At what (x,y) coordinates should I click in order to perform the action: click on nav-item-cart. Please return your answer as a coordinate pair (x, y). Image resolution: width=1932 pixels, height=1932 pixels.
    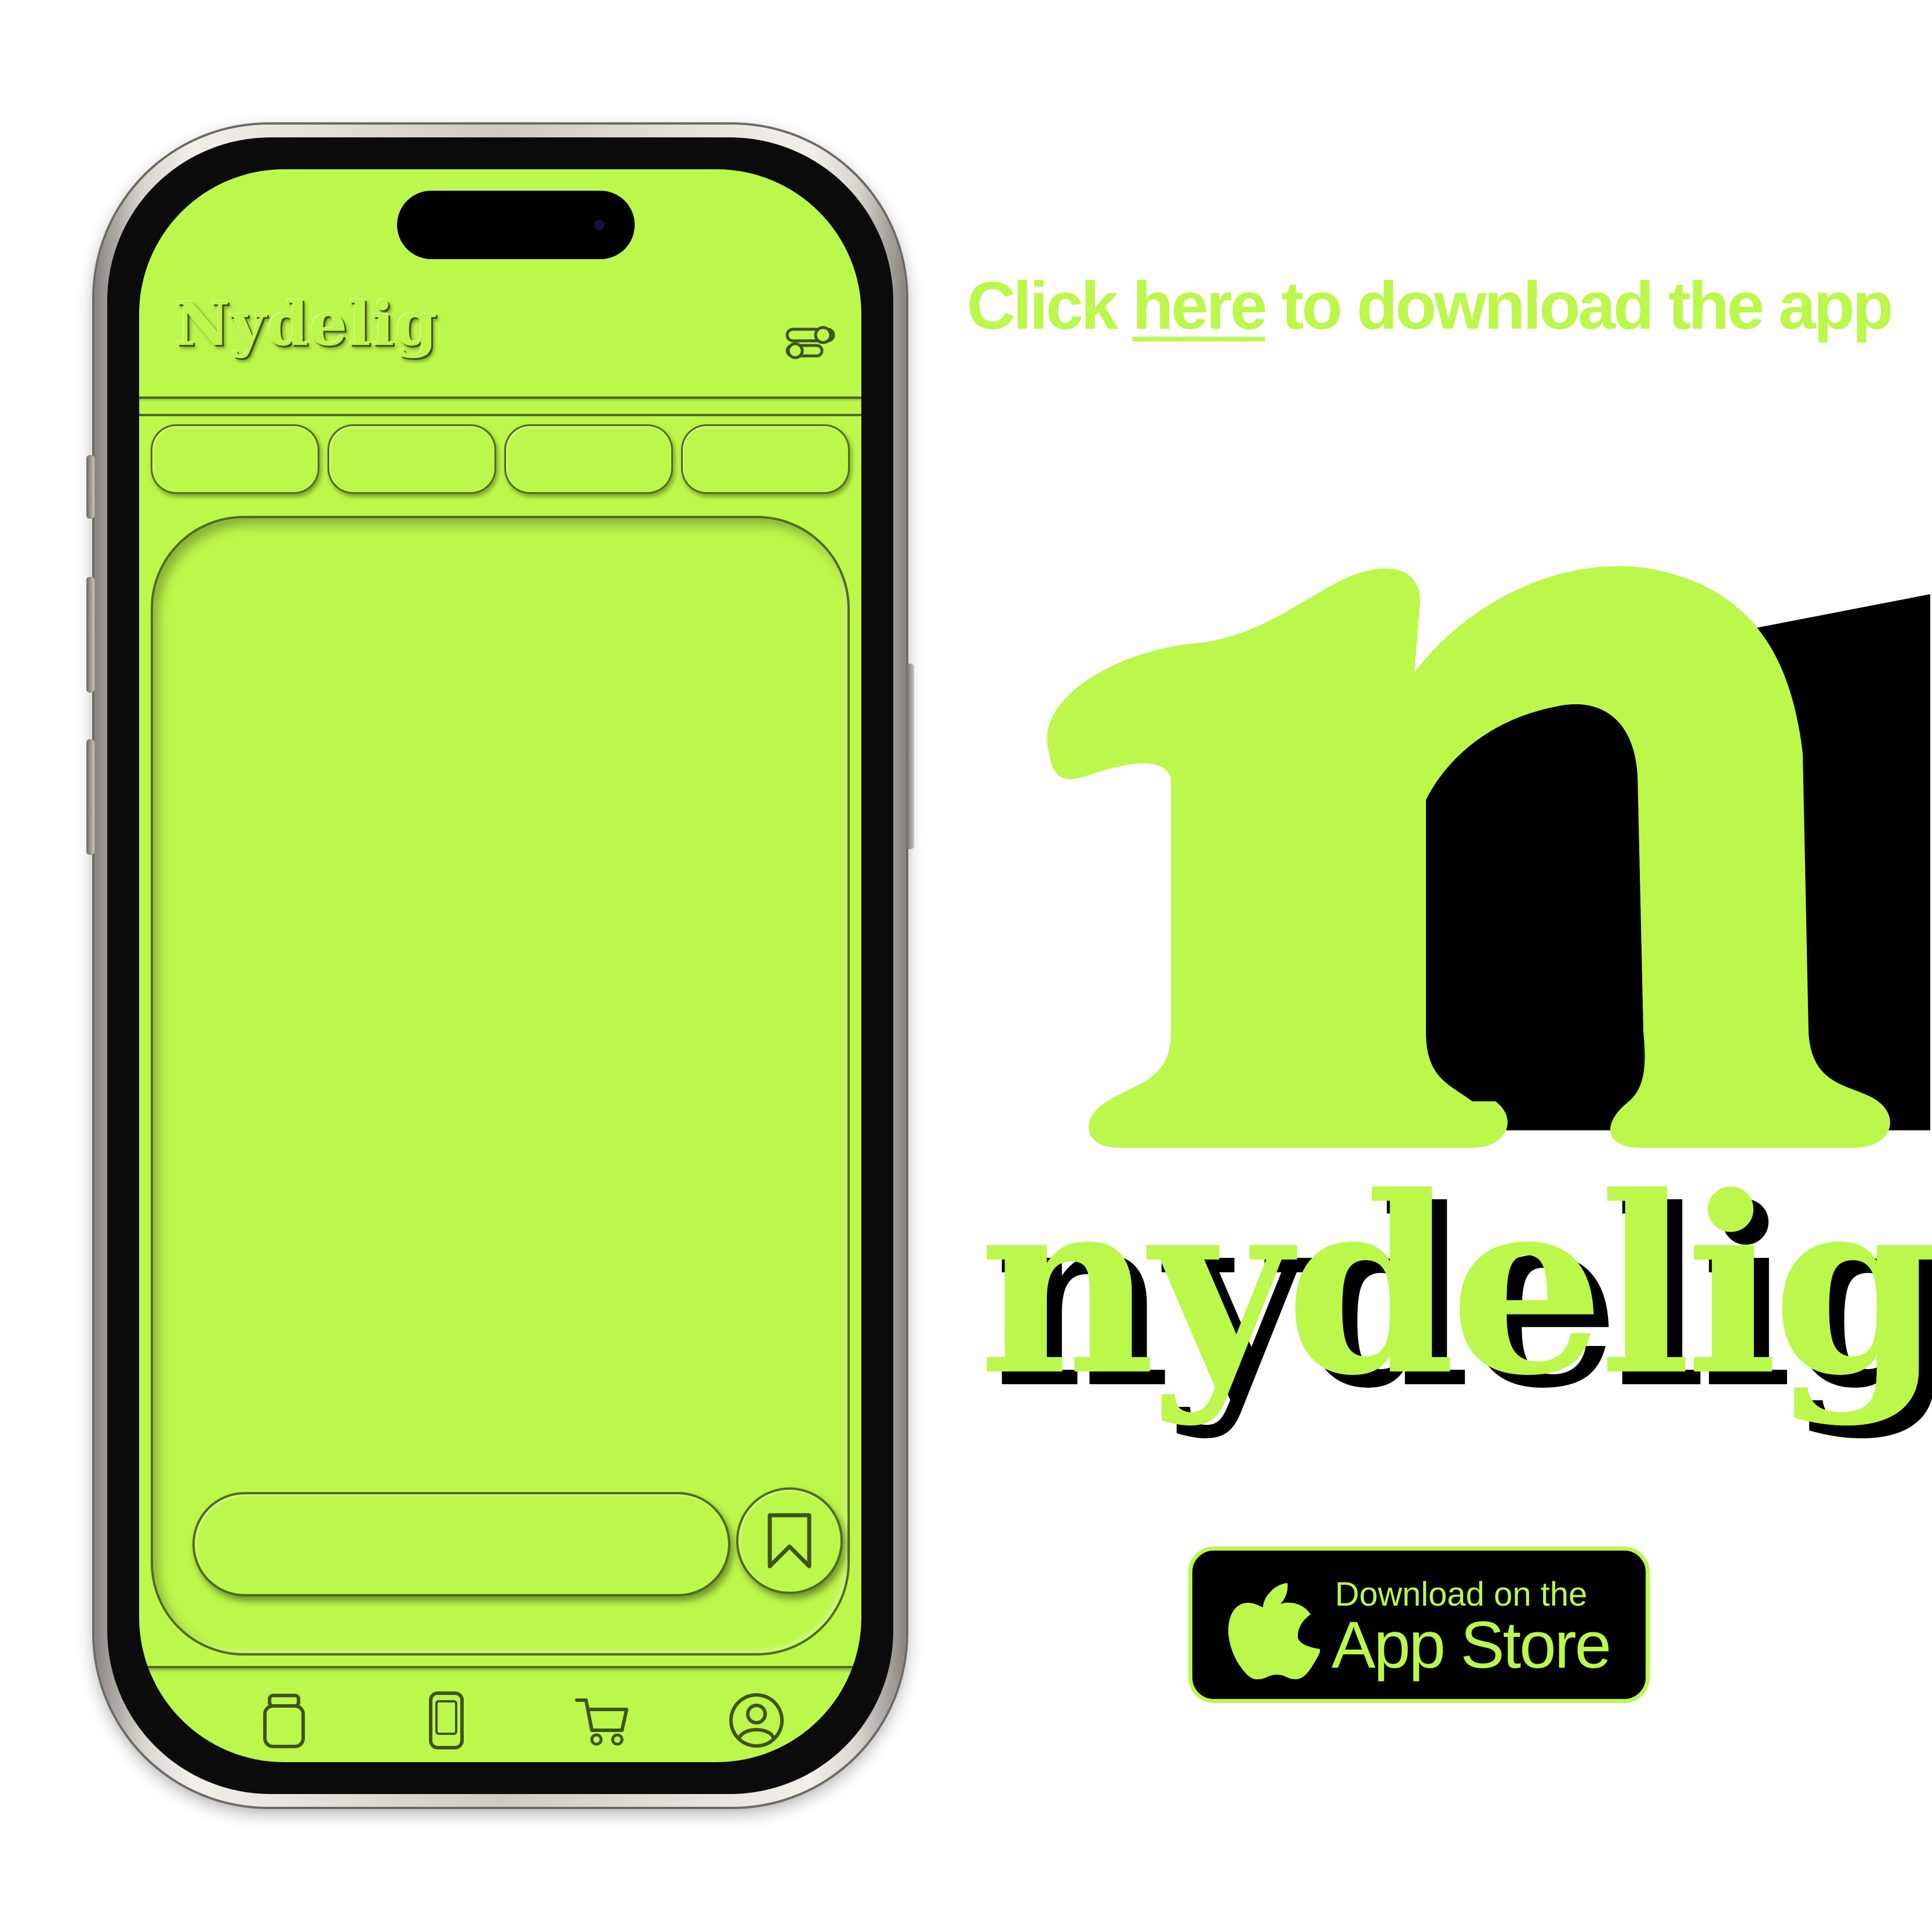
    Looking at the image, I should click on (603, 1720).